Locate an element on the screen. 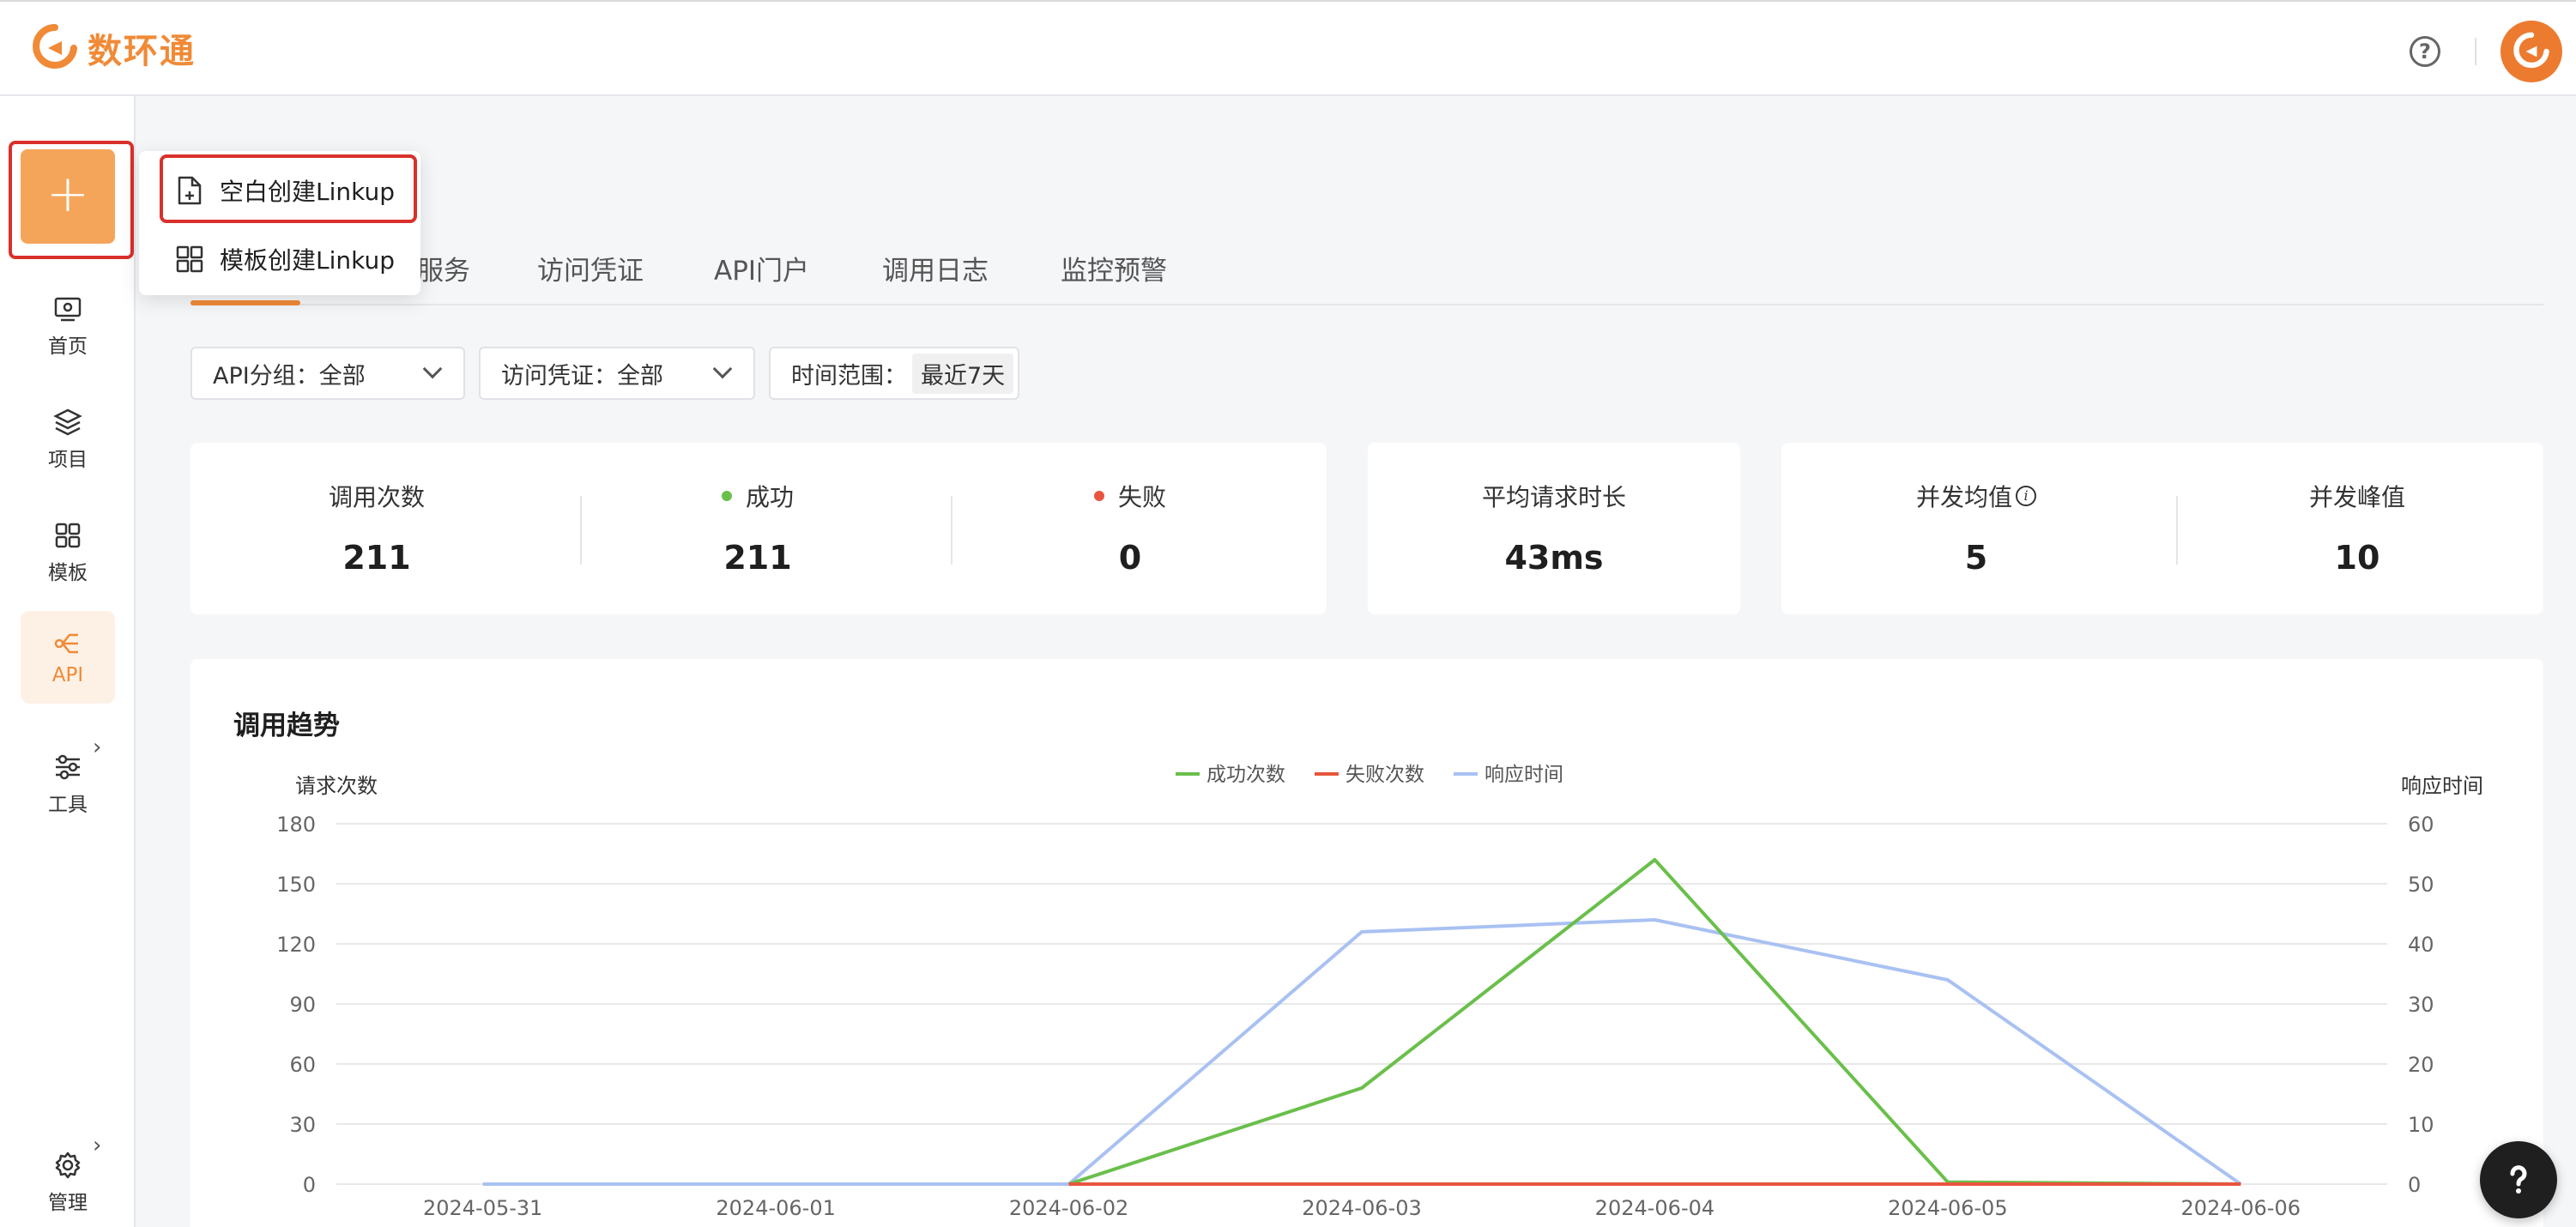 The width and height of the screenshot is (2576, 1227). header-divider is located at coordinates (2475, 51).